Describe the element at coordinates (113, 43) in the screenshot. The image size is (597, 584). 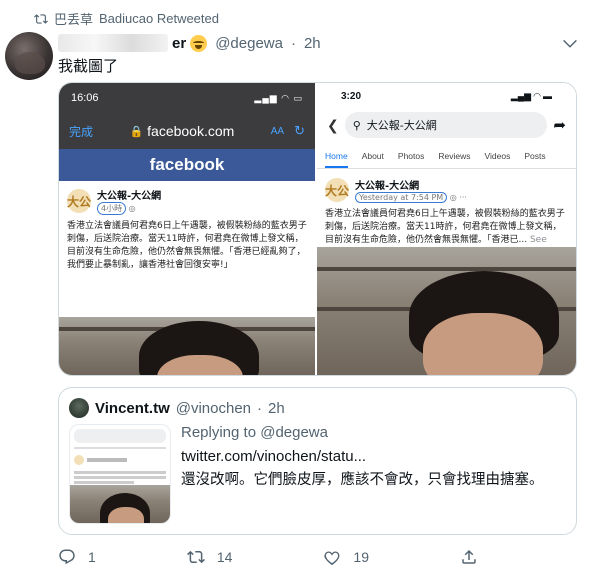
I see `blurred-author-name` at that location.